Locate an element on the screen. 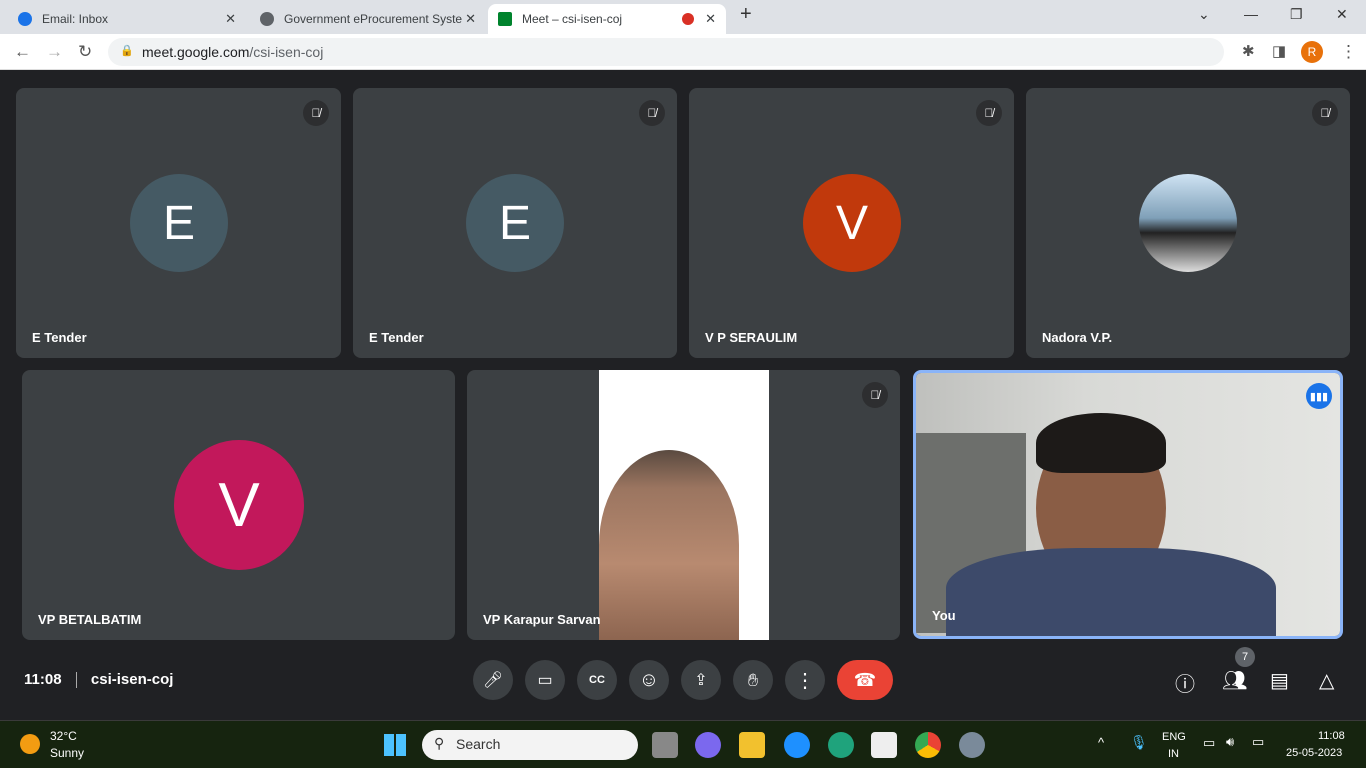  chrome-icon is located at coordinates (928, 745).